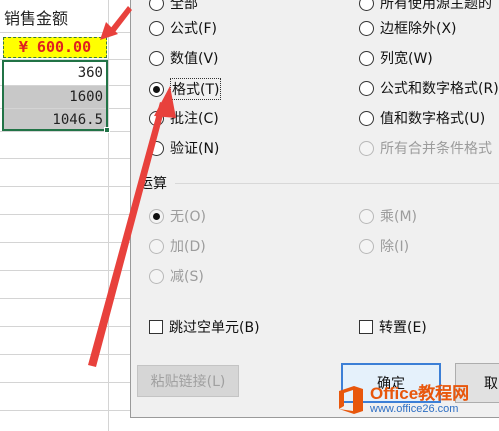 This screenshot has width=499, height=431. Describe the element at coordinates (153, 184) in the screenshot. I see `operation-group-label: 运算` at that location.